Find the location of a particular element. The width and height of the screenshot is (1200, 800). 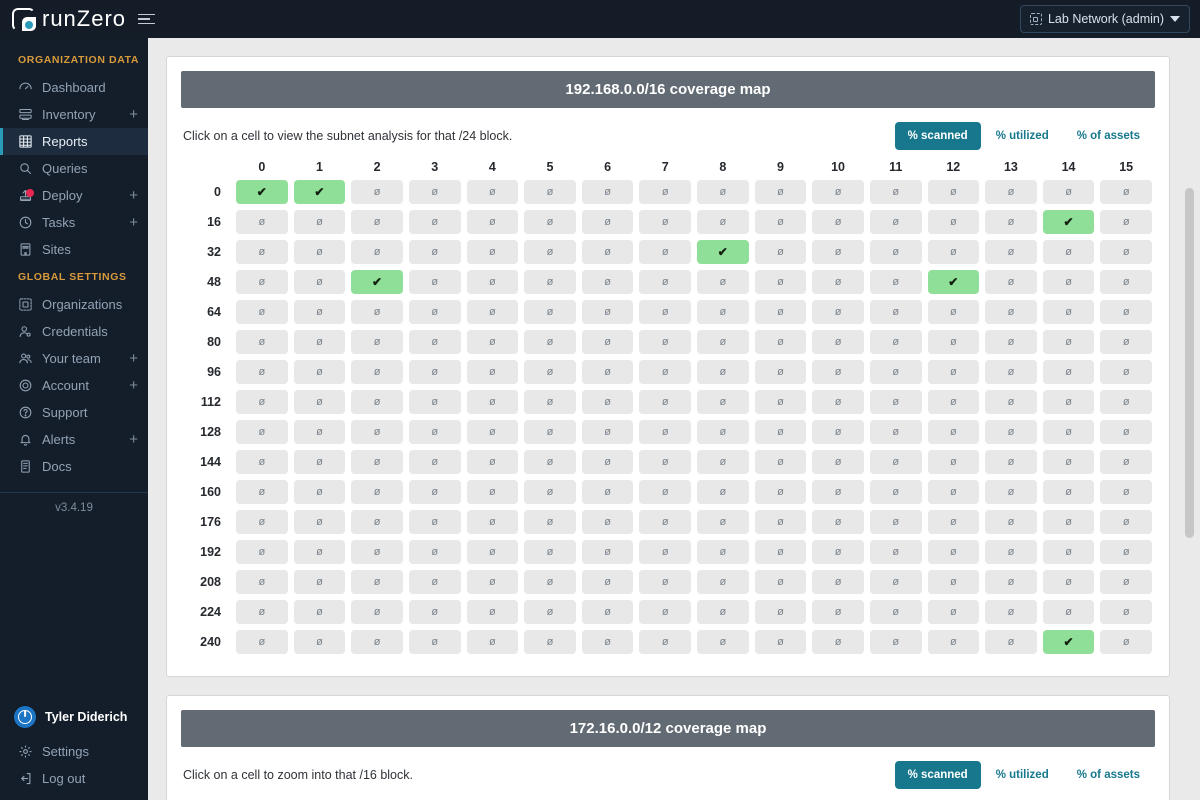

sidebar-item-your-team: Your team + is located at coordinates (74, 358).